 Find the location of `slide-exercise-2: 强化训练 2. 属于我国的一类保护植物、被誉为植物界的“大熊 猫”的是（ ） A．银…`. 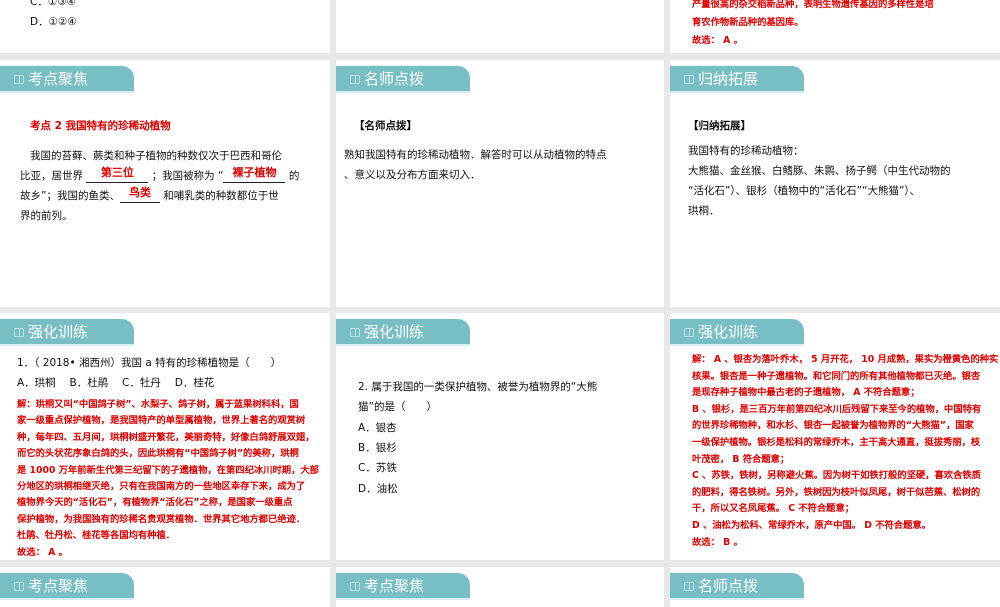

slide-exercise-2: 强化训练 2. 属于我国的一类保护植物、被誉为植物界的“大熊 猫”的是（ ） A．银… is located at coordinates (500, 436).